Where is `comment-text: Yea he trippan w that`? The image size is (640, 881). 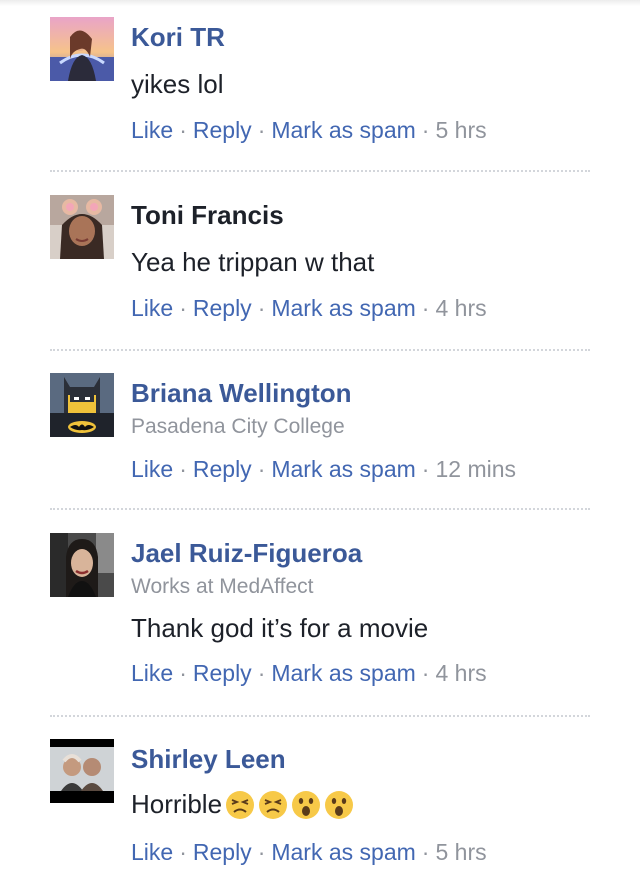
comment-text: Yea he trippan w that is located at coordinates (252, 262).